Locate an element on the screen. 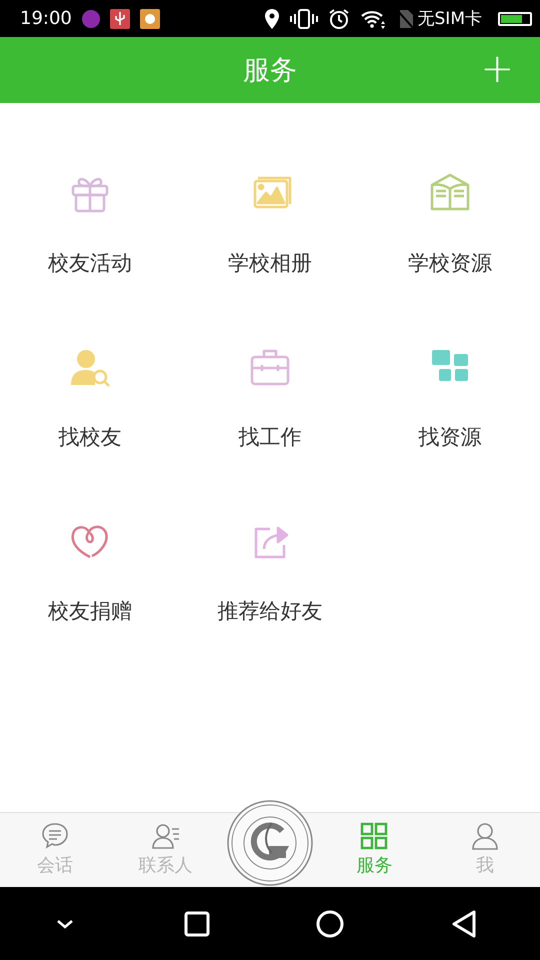 The width and height of the screenshot is (540, 960). alarm-icon is located at coordinates (339, 19).